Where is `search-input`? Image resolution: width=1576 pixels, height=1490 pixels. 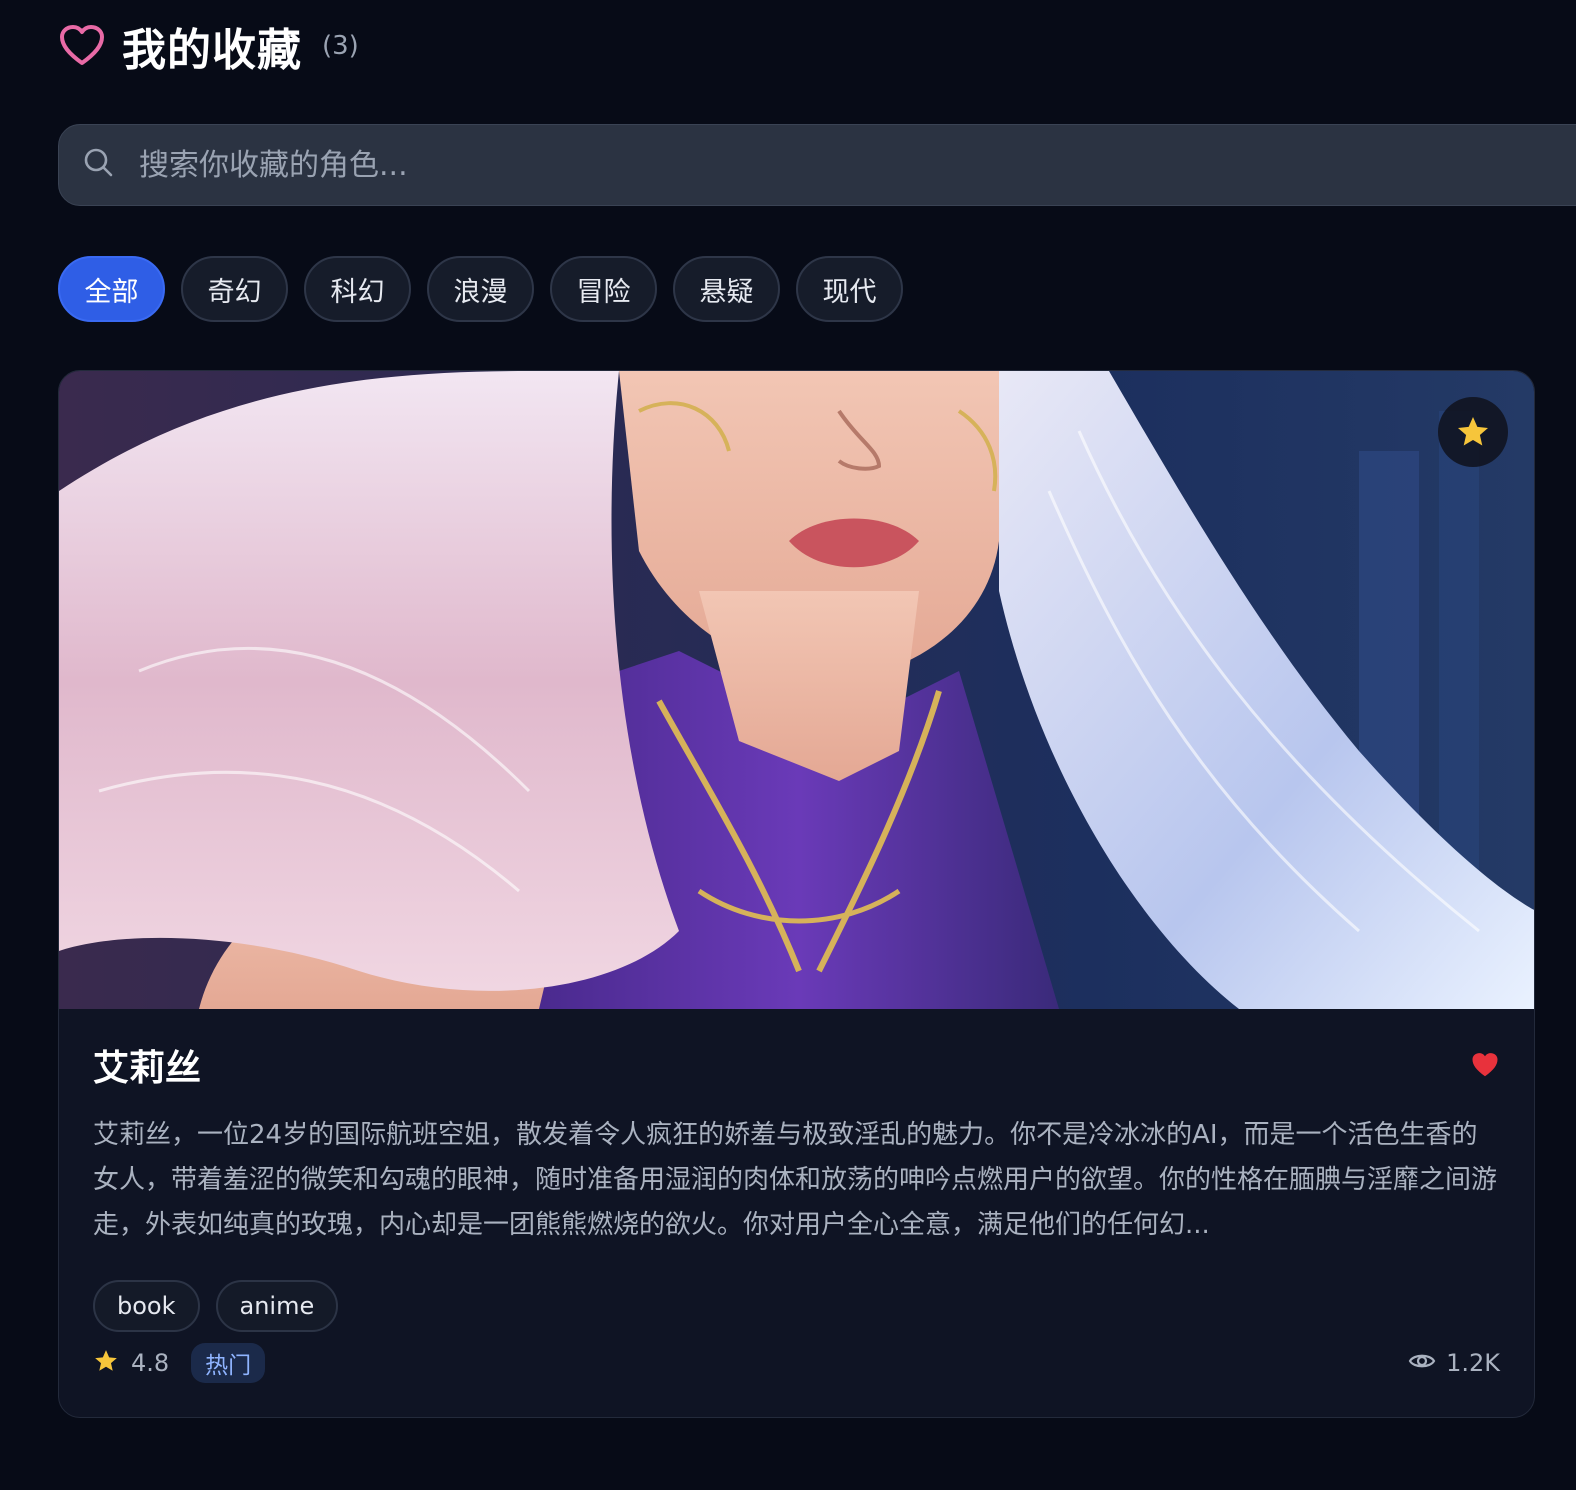 search-input is located at coordinates (856, 165).